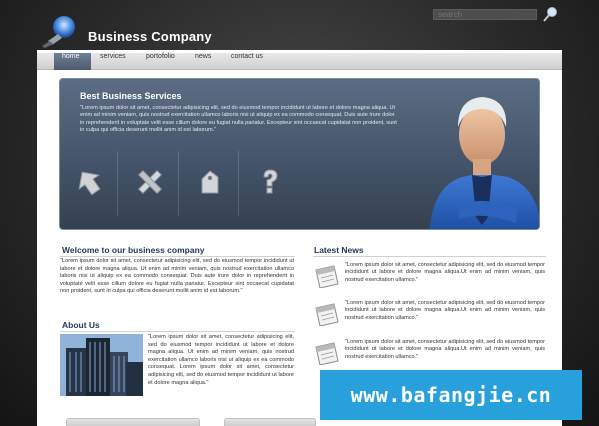 This screenshot has height=426, width=599. I want to click on arrow-up-icon, so click(89, 183).